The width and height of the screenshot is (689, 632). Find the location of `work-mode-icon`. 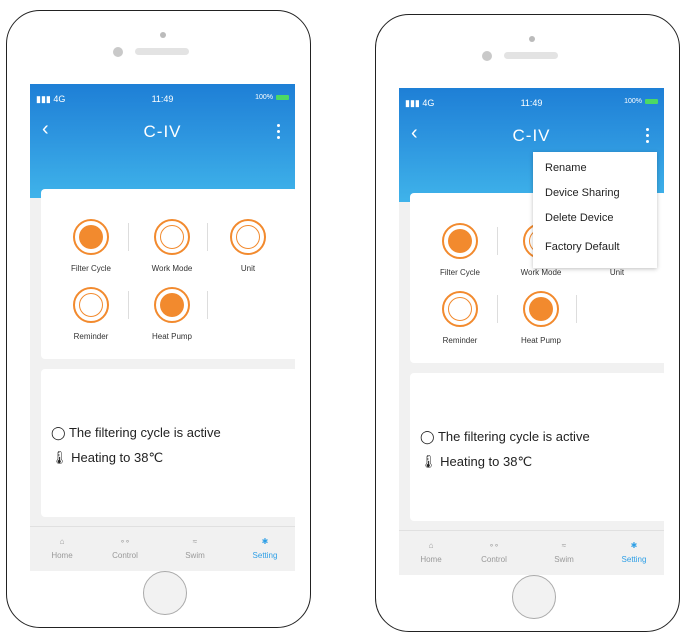

work-mode-icon is located at coordinates (172, 237).